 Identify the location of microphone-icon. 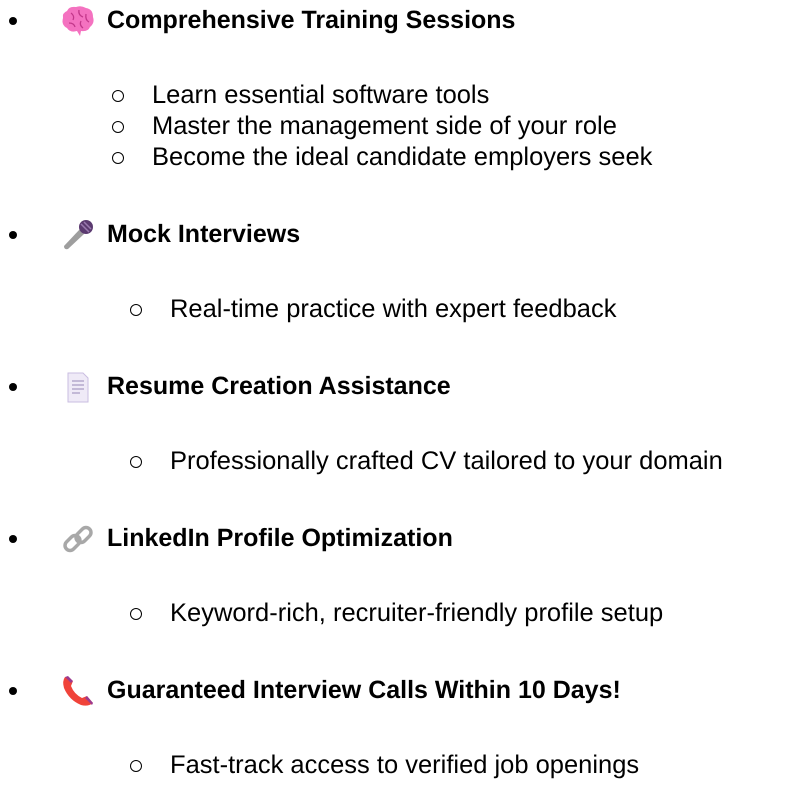
(78, 234).